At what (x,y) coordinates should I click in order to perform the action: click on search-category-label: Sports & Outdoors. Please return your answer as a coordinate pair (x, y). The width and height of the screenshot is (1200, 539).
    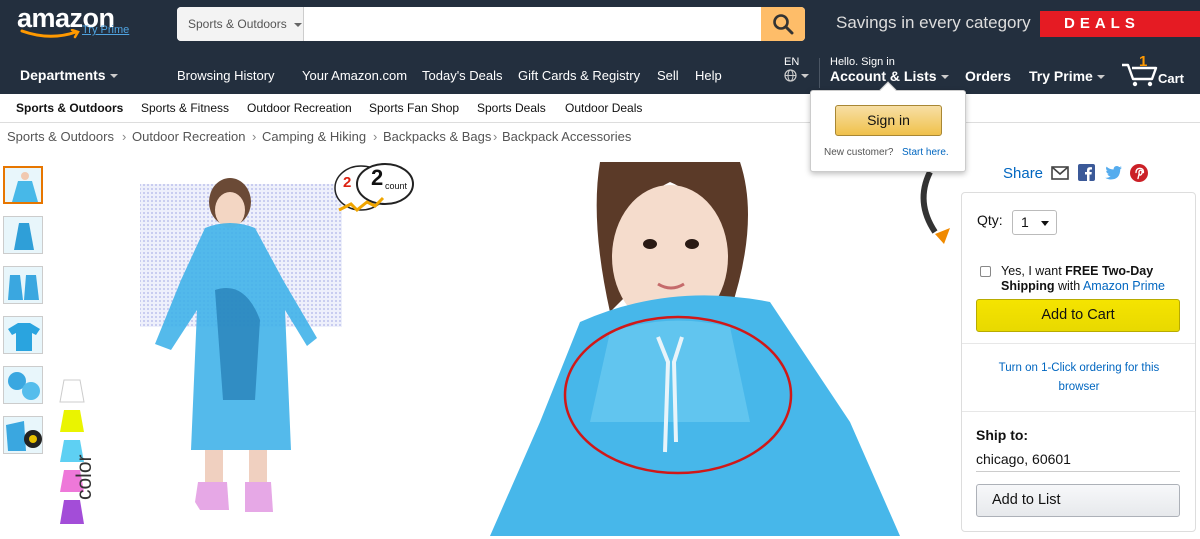
    Looking at the image, I should click on (237, 24).